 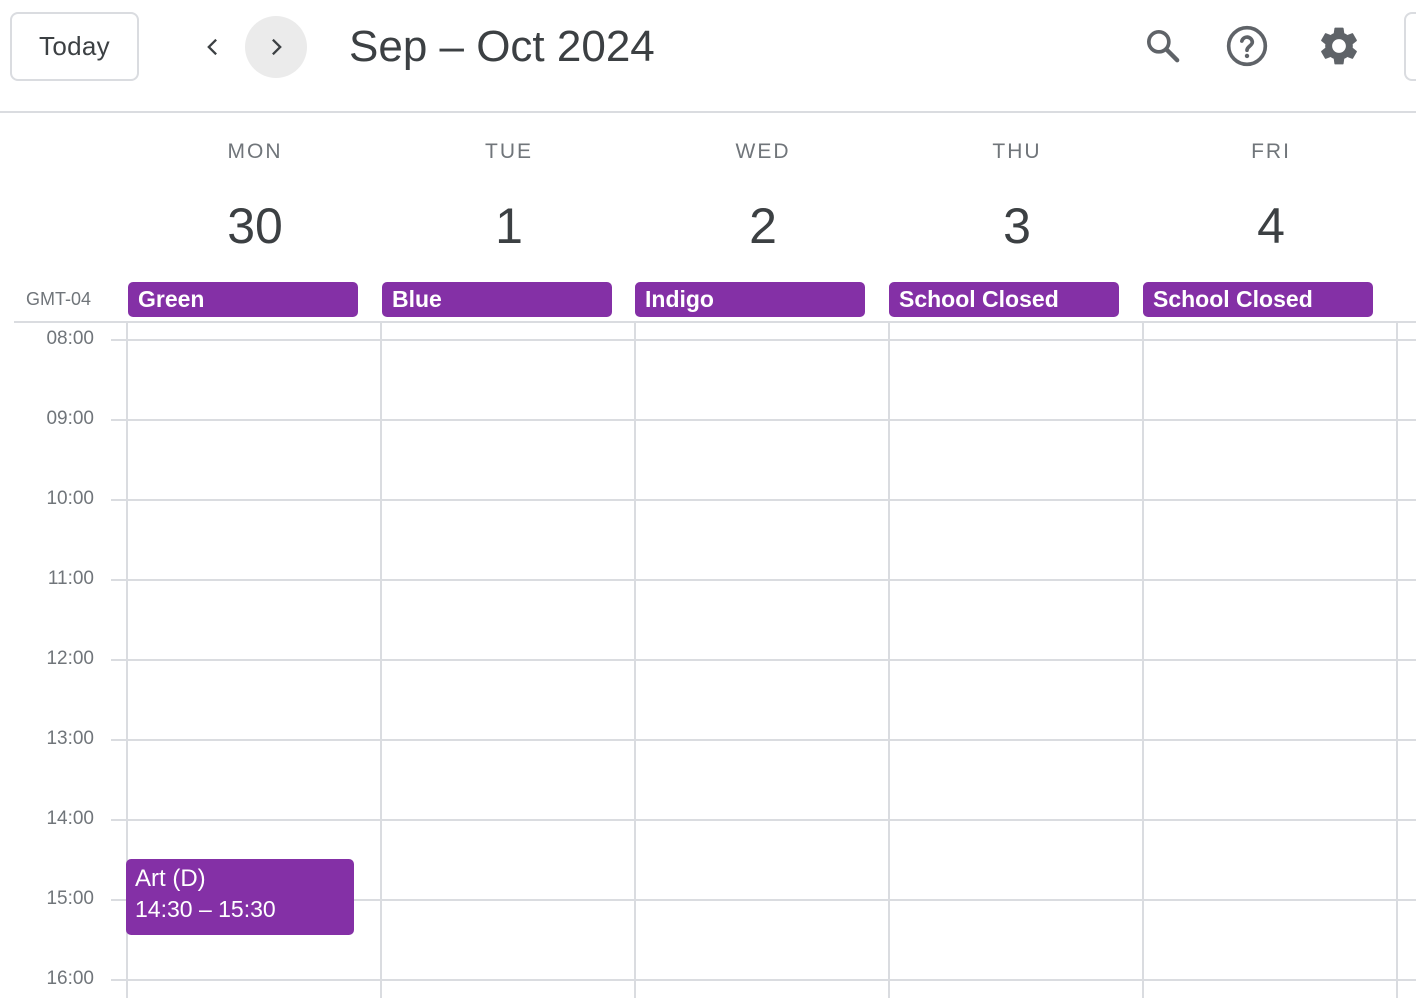 I want to click on timezone-label: GMT-04, so click(x=59, y=299).